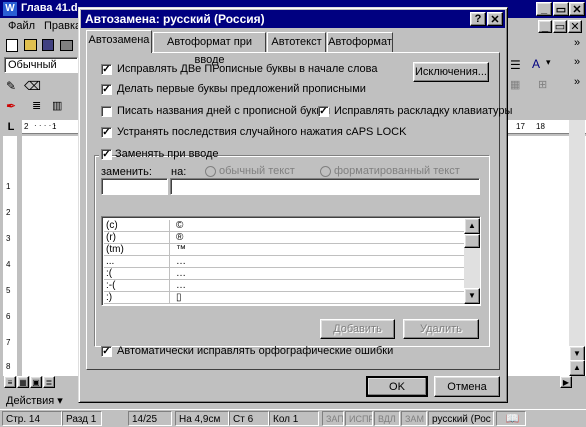 The width and height of the screenshot is (586, 427). Describe the element at coordinates (536, 64) in the screenshot. I see `font-color-icon: A` at that location.